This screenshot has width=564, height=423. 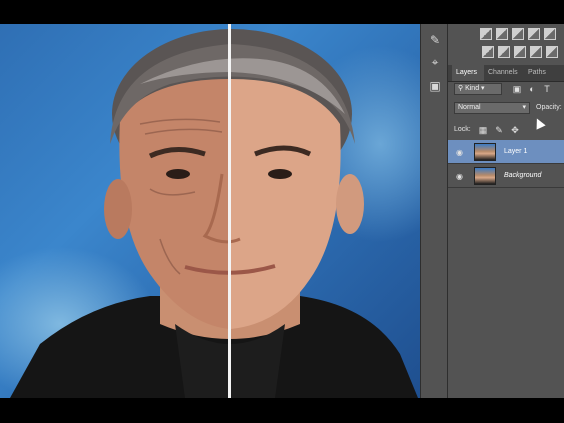 I want to click on layer-name: Background, so click(x=523, y=175).